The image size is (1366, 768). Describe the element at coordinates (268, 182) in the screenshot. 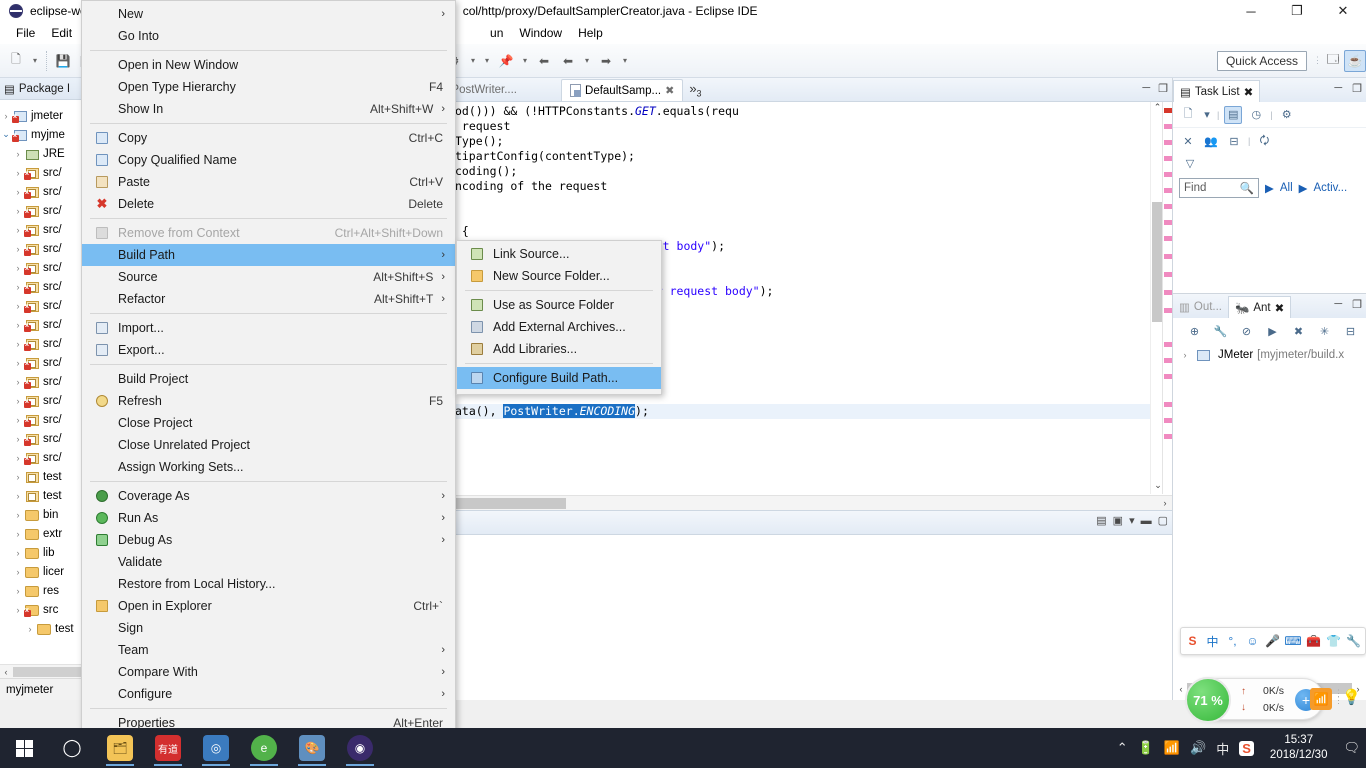

I see `menu-item-paste: Paste Ctrl+V` at that location.